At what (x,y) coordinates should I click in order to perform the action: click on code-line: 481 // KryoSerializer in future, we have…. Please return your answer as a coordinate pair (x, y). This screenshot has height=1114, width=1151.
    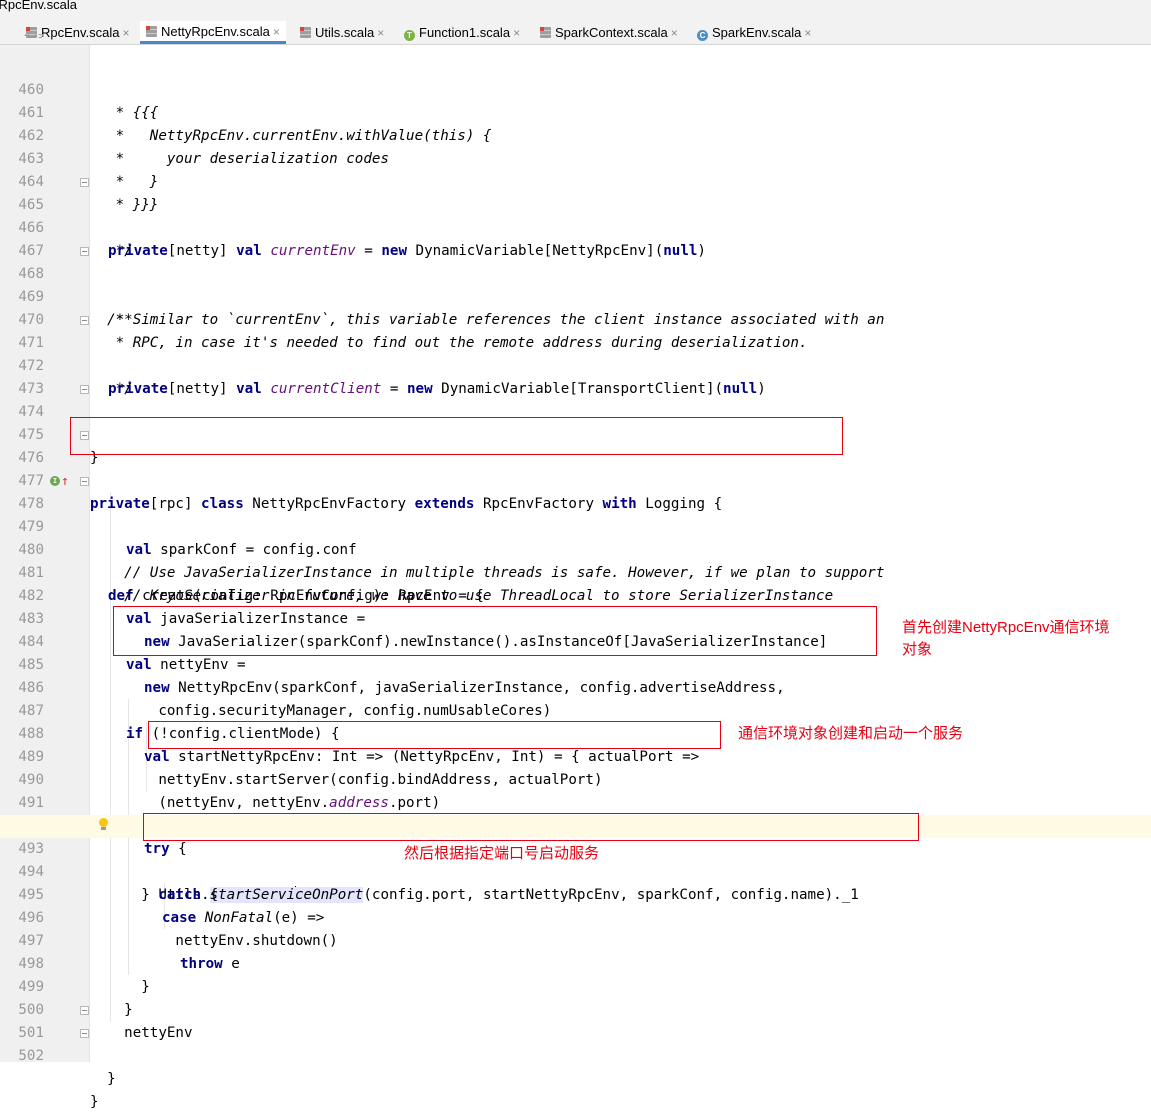
    Looking at the image, I should click on (575, 571).